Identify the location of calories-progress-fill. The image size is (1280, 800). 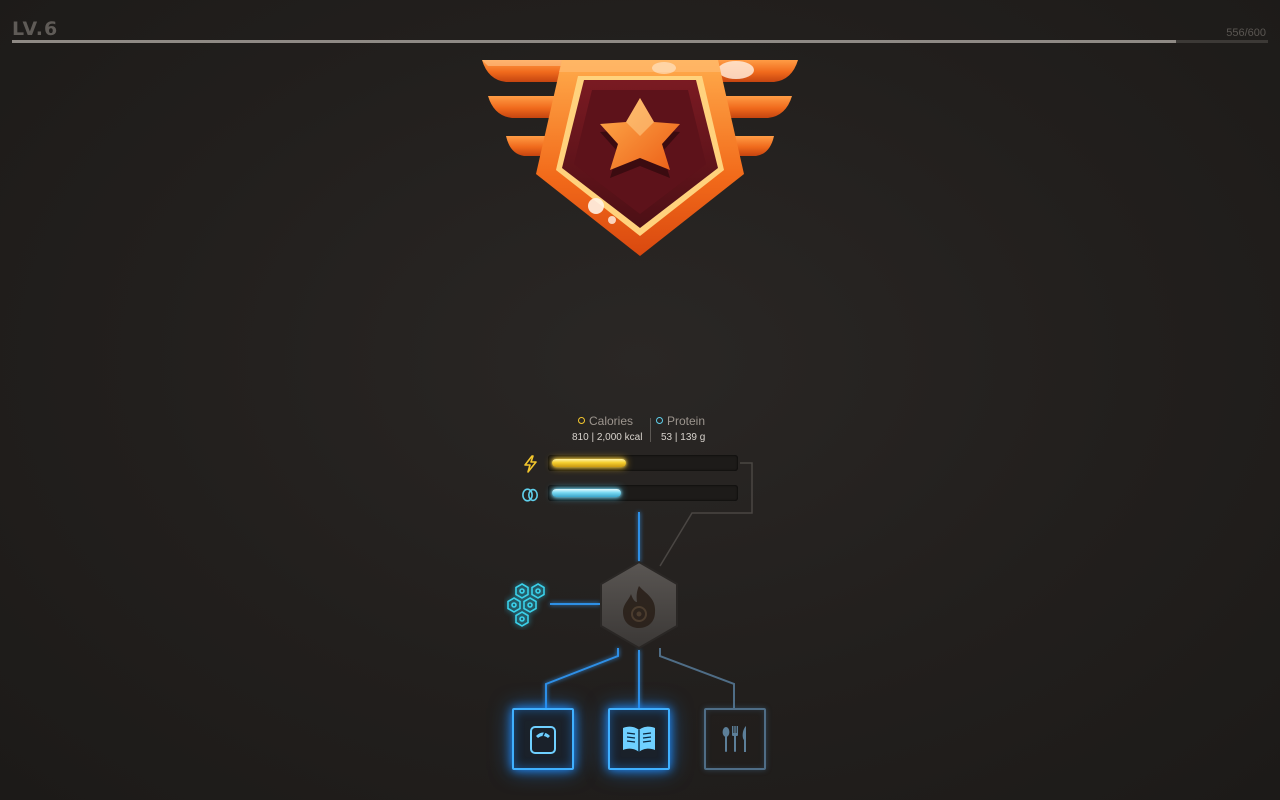
(589, 463).